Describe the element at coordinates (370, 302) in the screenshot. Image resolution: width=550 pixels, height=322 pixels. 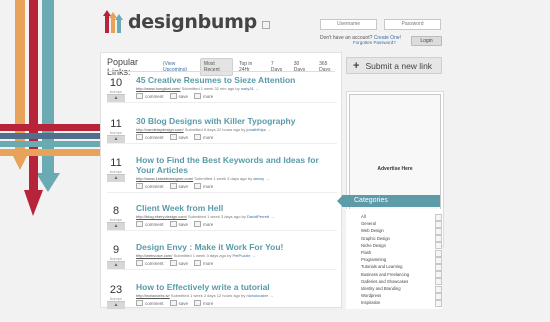
I see `category-item: Inspiration` at that location.